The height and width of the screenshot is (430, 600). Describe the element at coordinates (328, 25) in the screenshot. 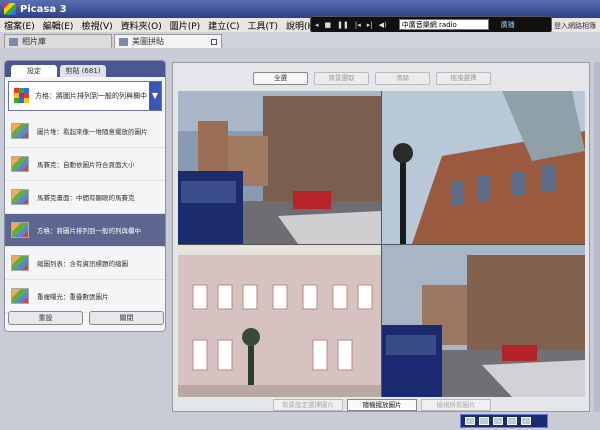

I see `stop-button: ■` at that location.